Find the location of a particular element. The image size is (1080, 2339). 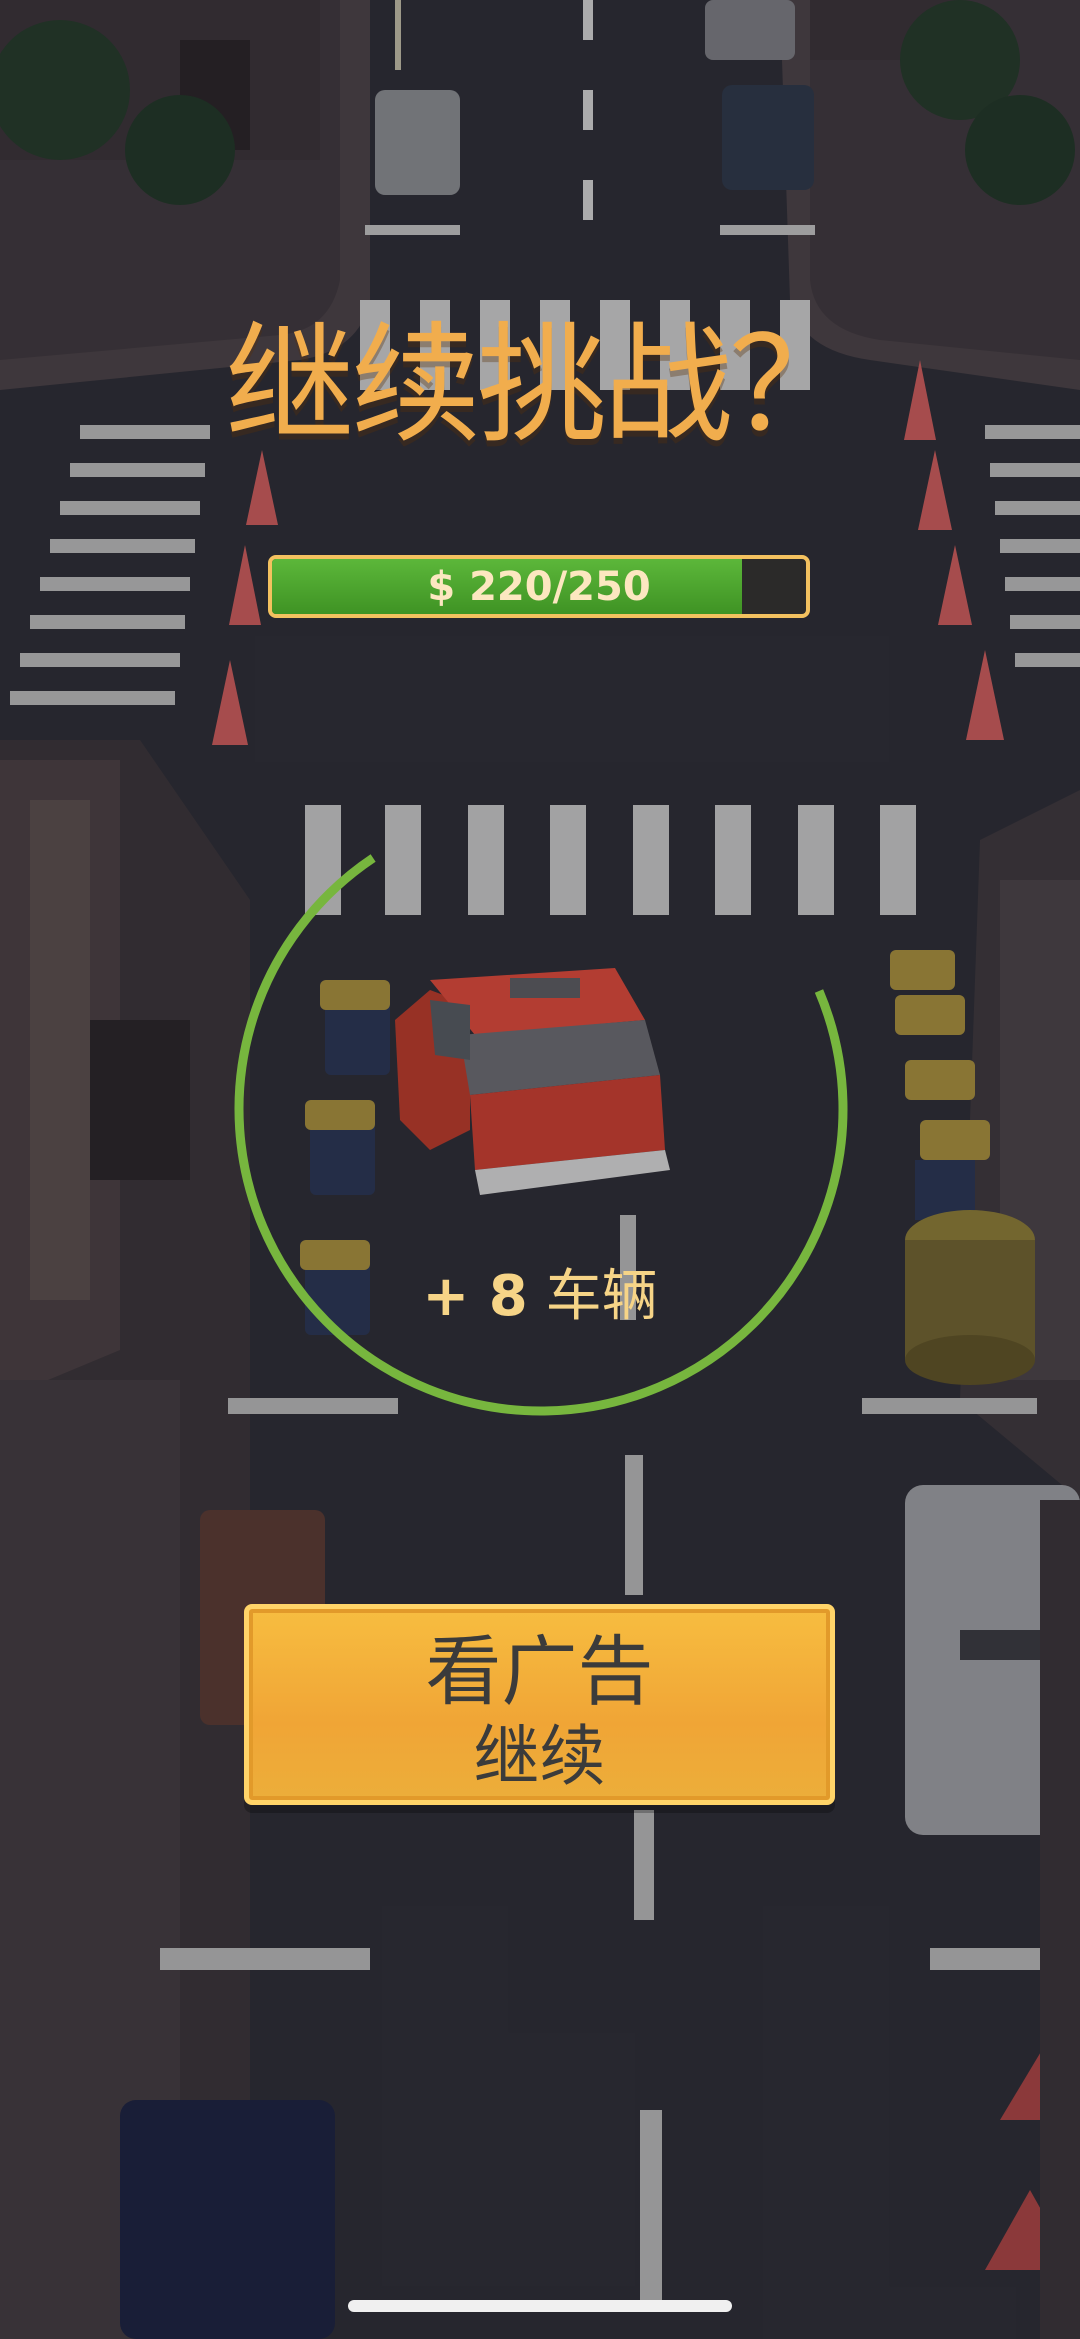

page-title: 继续挑战？ is located at coordinates (541, 385).